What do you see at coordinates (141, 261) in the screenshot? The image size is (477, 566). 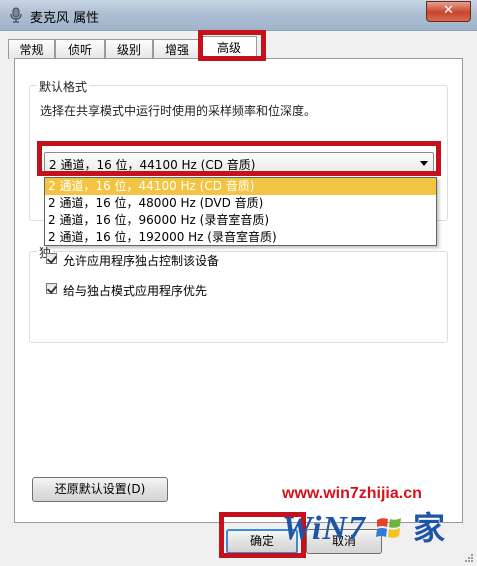 I see `allow-exclusive-label: 允许应用程序独占控制该设备` at bounding box center [141, 261].